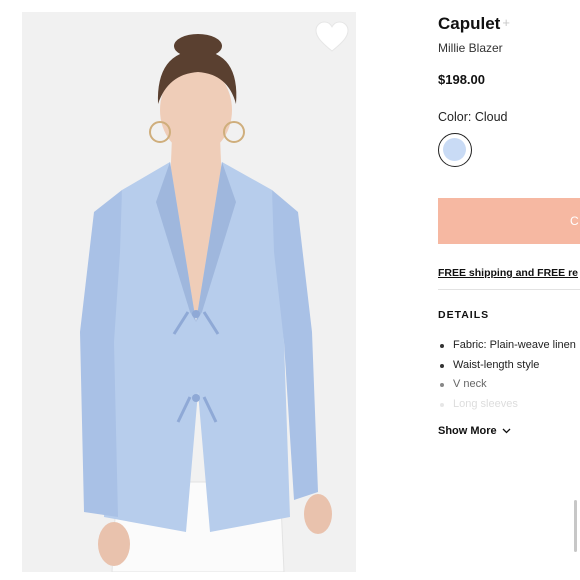  What do you see at coordinates (506, 431) in the screenshot?
I see `chevron-down-icon` at bounding box center [506, 431].